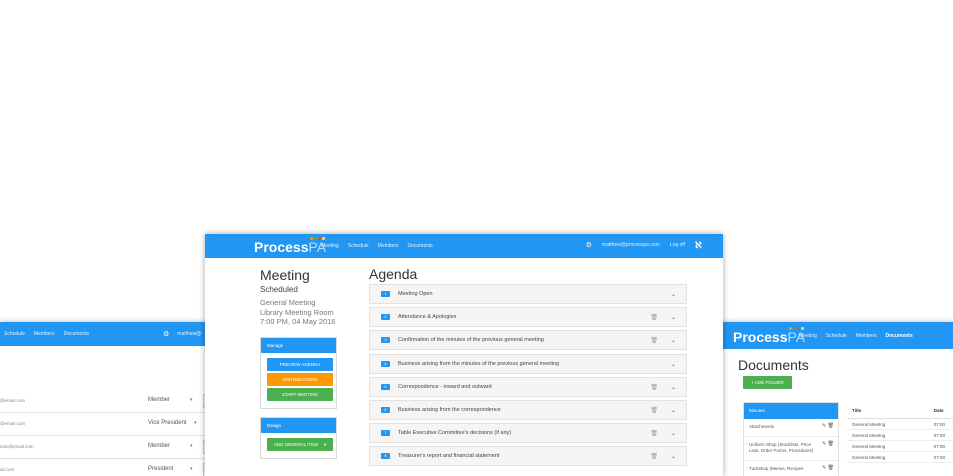 The width and height of the screenshot is (953, 476). What do you see at coordinates (767, 382) in the screenshot?
I see `add-folder-button: + ADD FOLDER` at bounding box center [767, 382].